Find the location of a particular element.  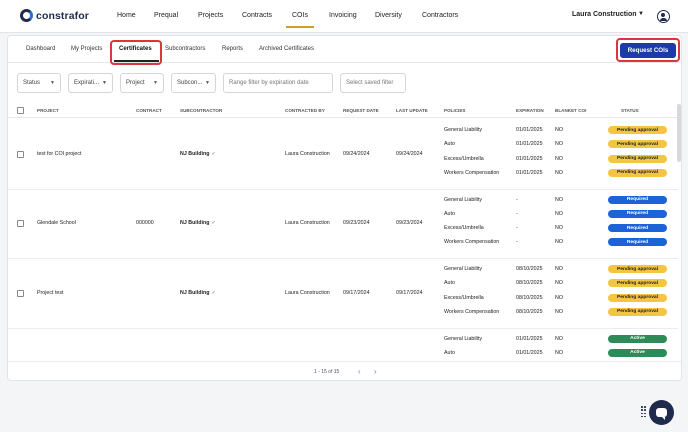

row-last-update: 09/24/2024 is located at coordinates (409, 153).